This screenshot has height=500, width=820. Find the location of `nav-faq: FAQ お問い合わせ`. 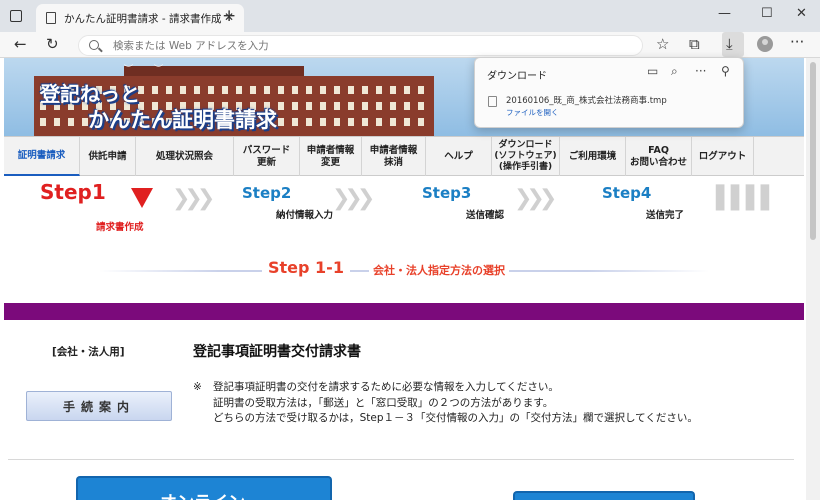

nav-faq: FAQ お問い合わせ is located at coordinates (659, 156).